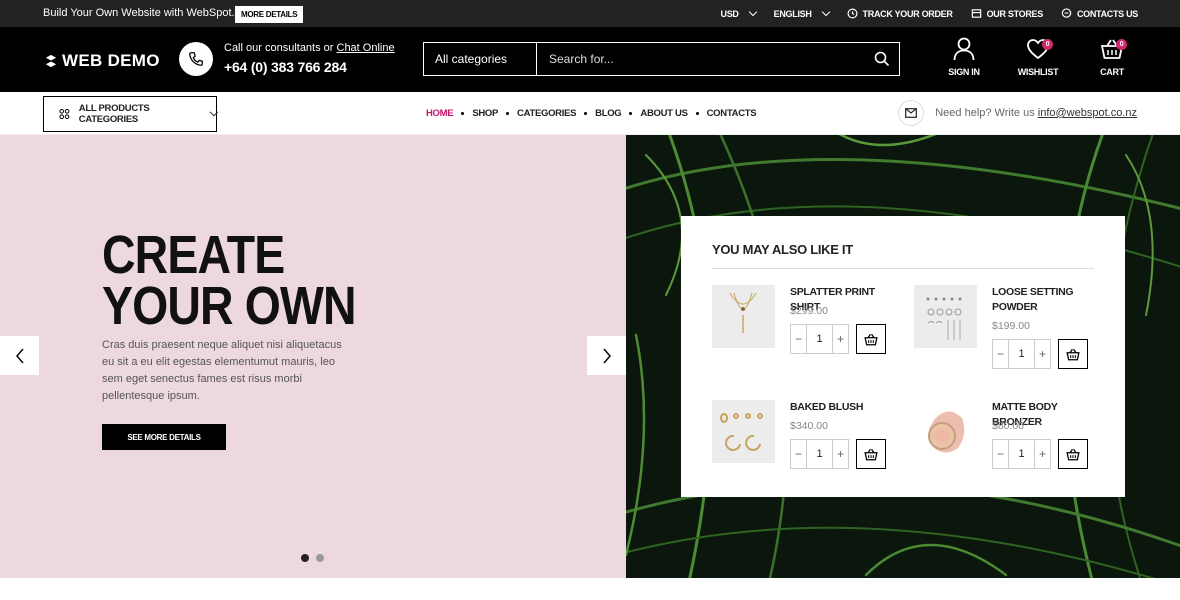 The height and width of the screenshot is (600, 1180). I want to click on nav-item-contacts: CONTACTS, so click(732, 113).